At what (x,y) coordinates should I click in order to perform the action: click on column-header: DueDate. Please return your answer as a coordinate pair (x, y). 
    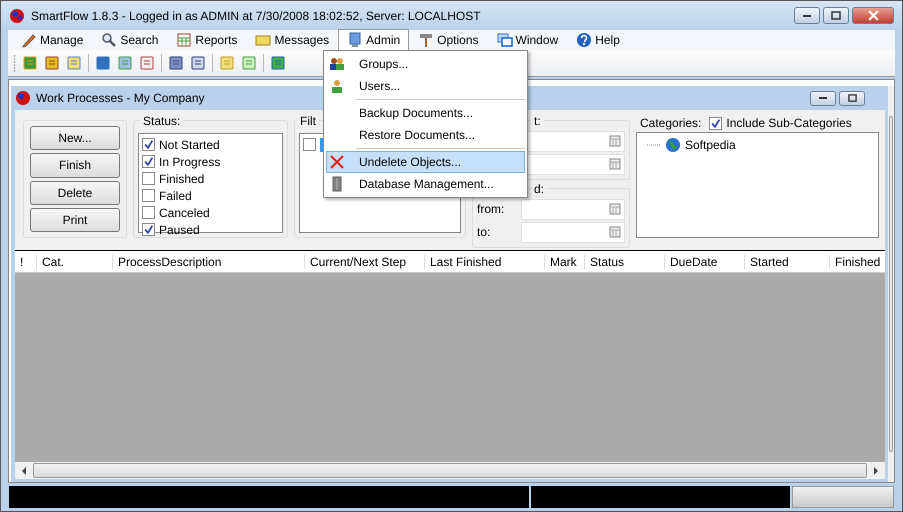
    Looking at the image, I should click on (705, 261).